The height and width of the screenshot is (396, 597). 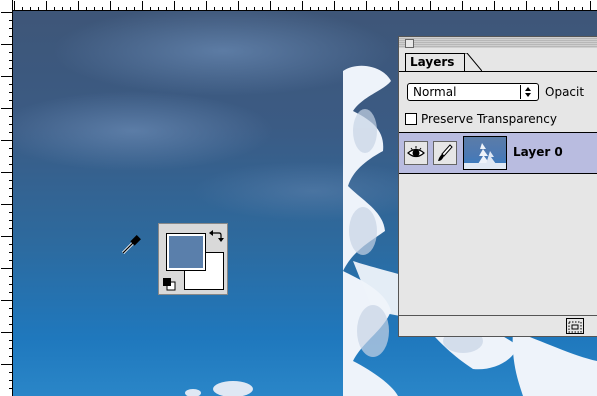 What do you see at coordinates (132, 244) in the screenshot?
I see `eyedropper-icon` at bounding box center [132, 244].